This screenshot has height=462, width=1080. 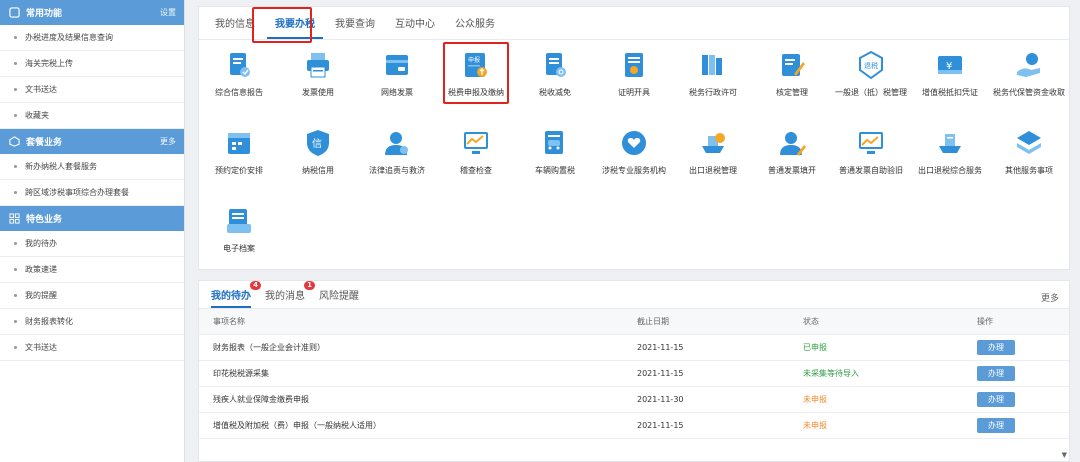 I want to click on task-tab-label: 风险提醒, so click(x=339, y=296).